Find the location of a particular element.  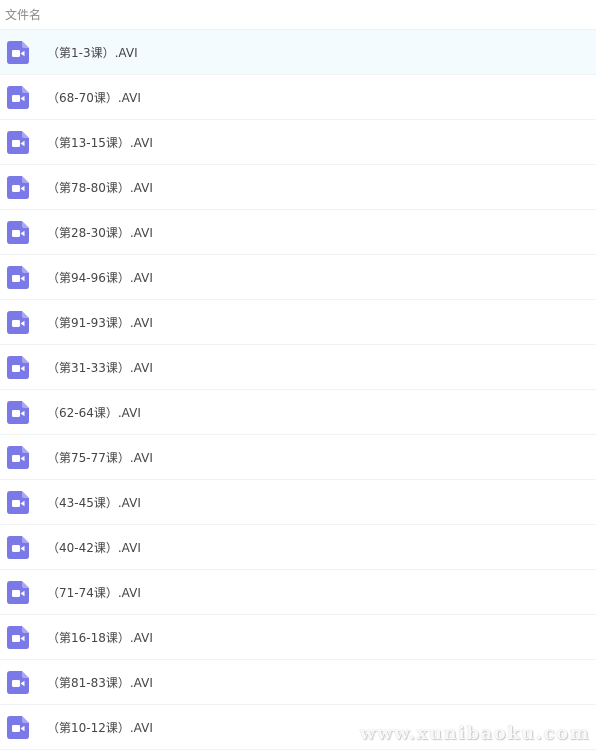

file-name: （62-64课）.AVI is located at coordinates (94, 412).